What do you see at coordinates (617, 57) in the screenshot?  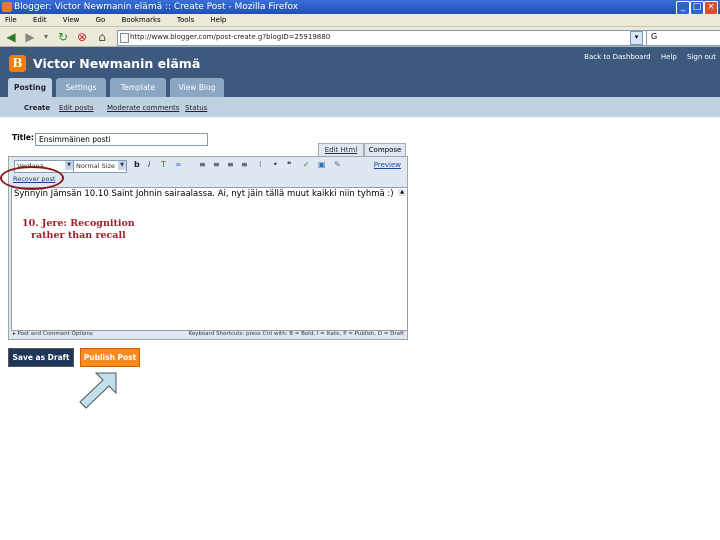 I see `back-to-dashboard-link: Back to Dashboard` at bounding box center [617, 57].